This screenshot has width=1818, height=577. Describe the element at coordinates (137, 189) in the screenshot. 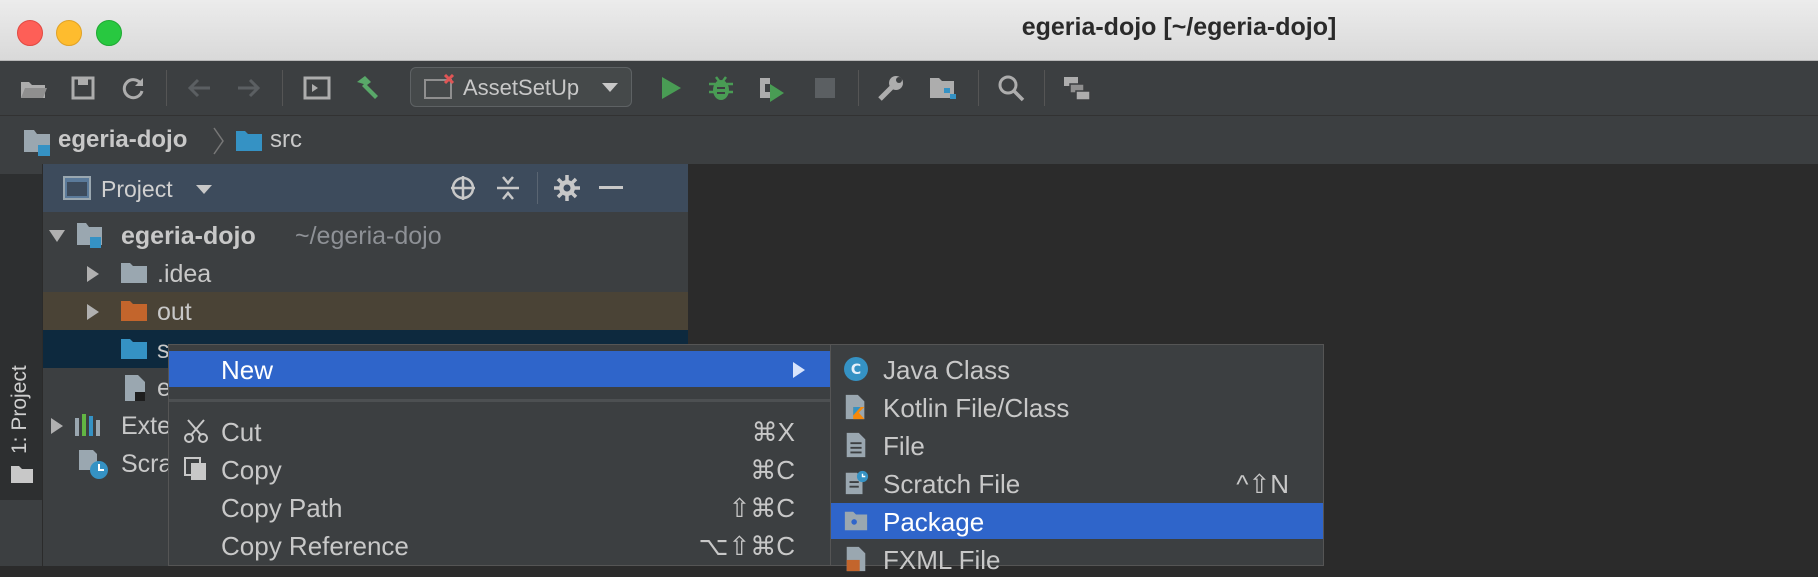

I see `project-view-dropdown: Project` at that location.